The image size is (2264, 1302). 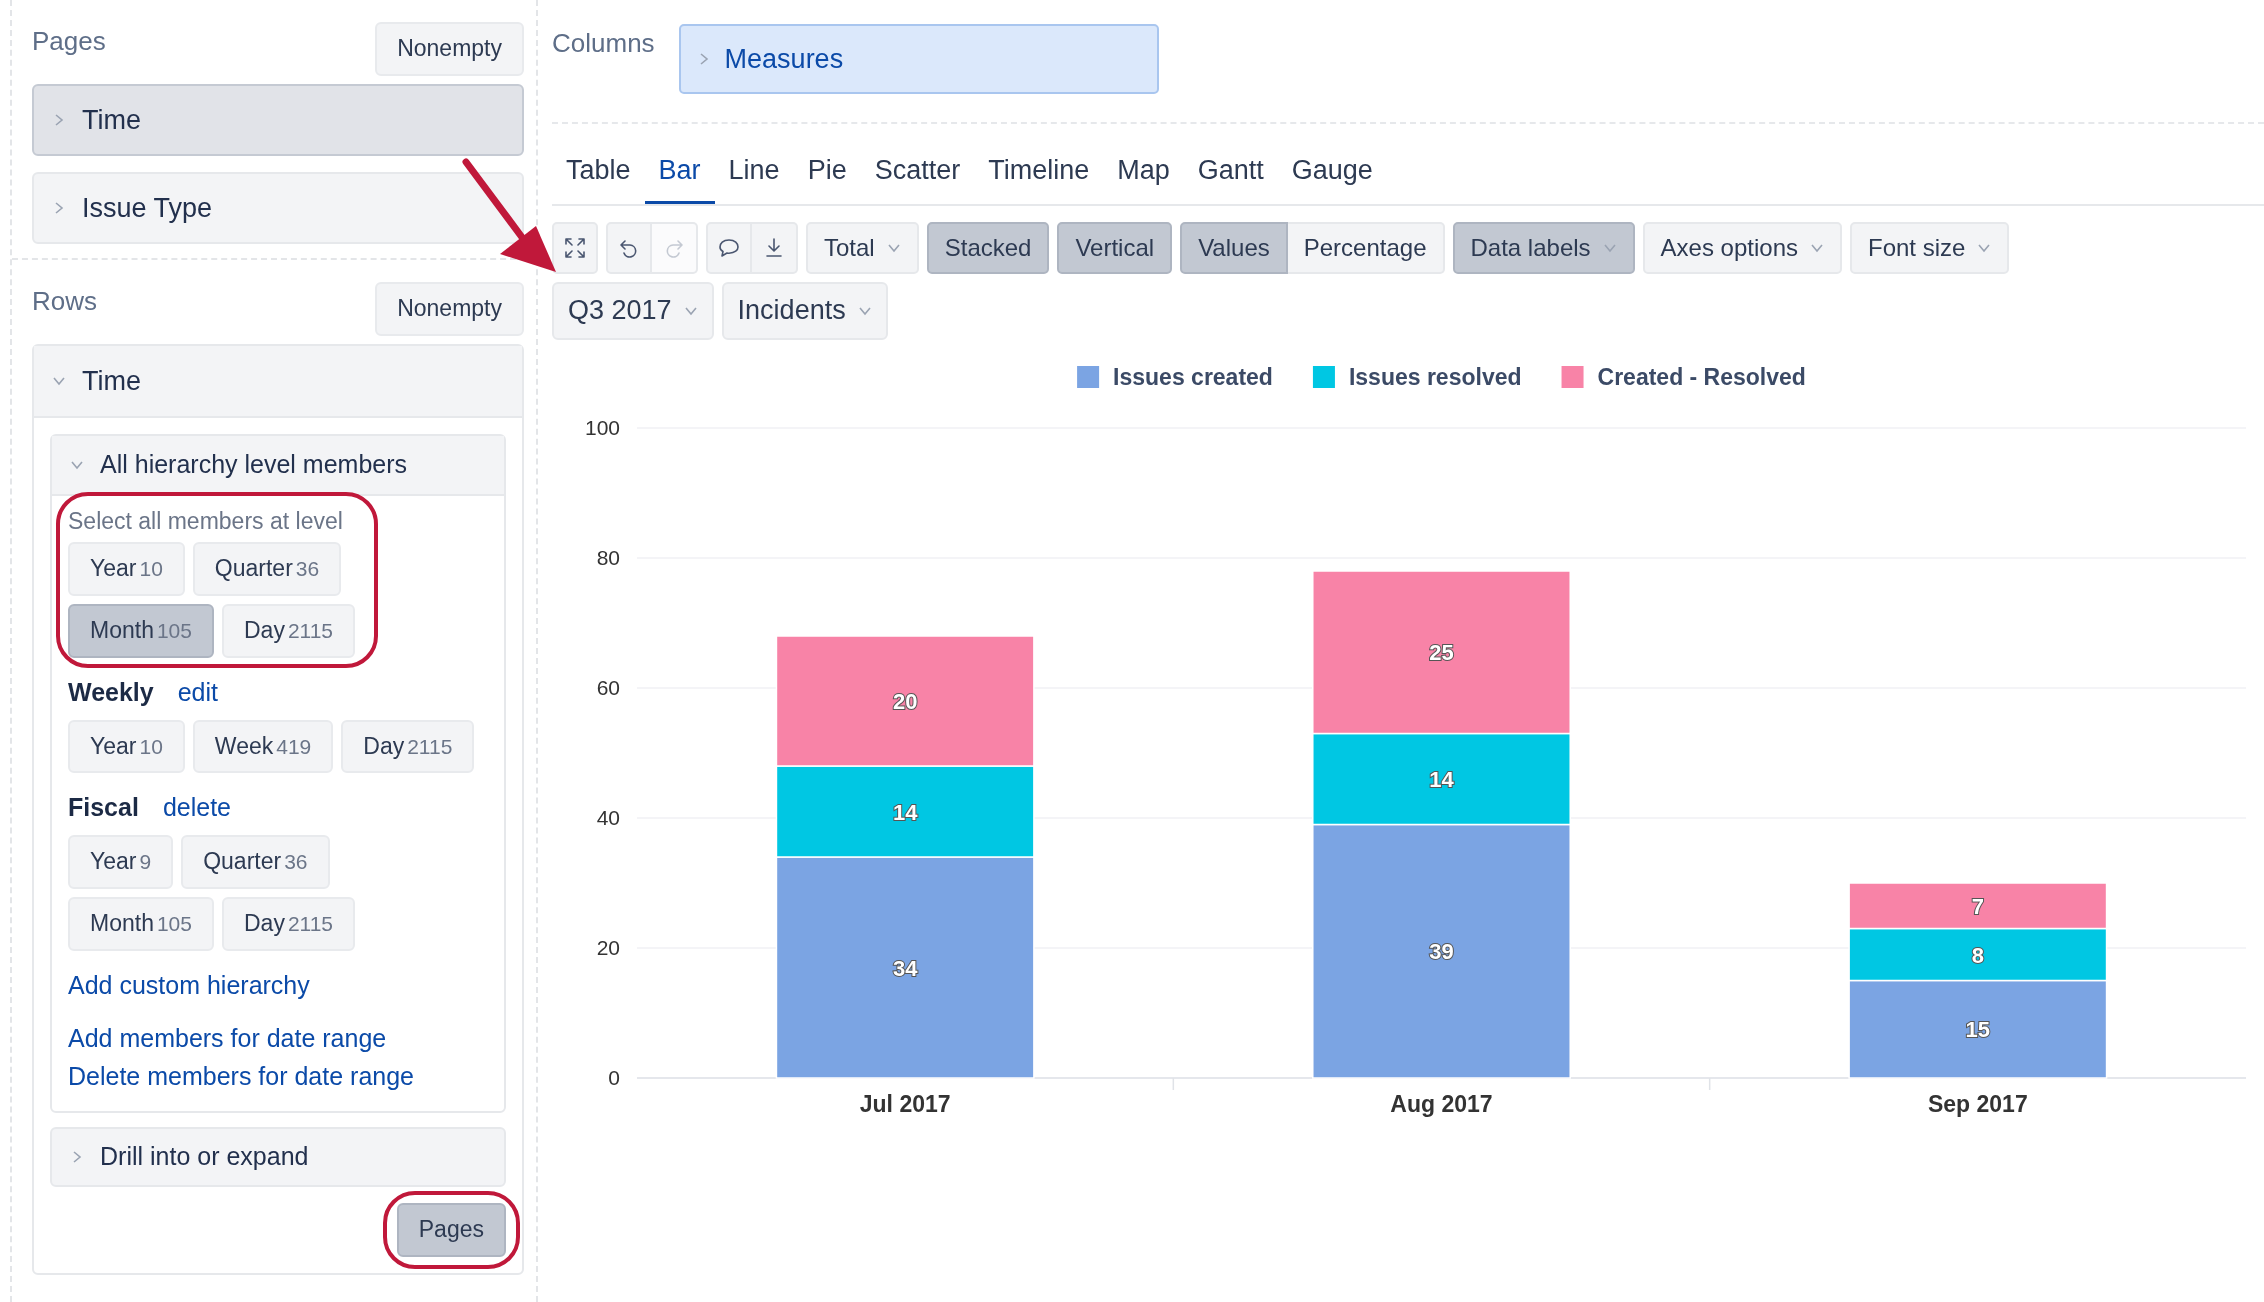 What do you see at coordinates (1143, 172) in the screenshot?
I see `view-tab: Map` at bounding box center [1143, 172].